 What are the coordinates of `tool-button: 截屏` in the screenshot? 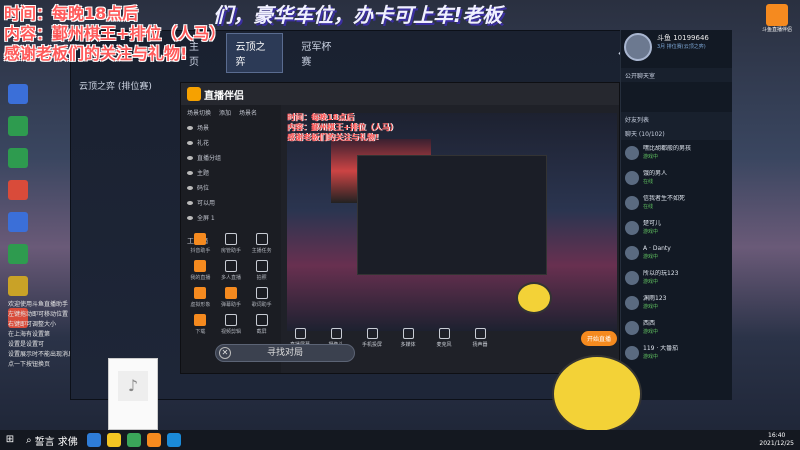 It's located at (261, 324).